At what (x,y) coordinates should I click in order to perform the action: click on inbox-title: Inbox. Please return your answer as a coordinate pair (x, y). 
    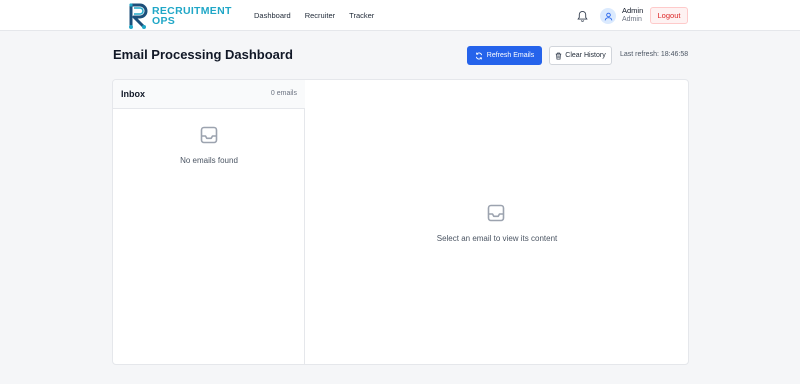
    Looking at the image, I should click on (133, 94).